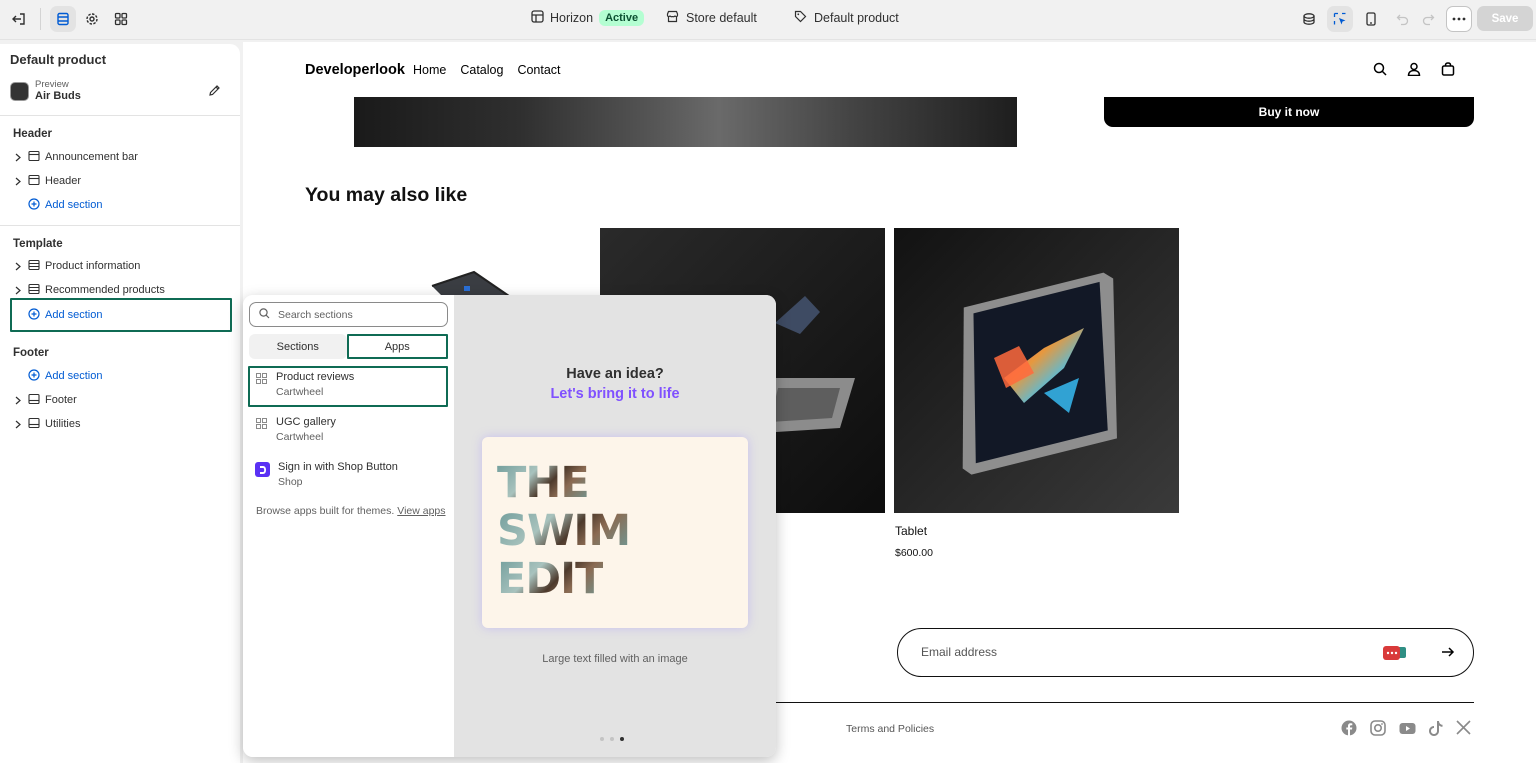 The width and height of the screenshot is (1536, 763). What do you see at coordinates (47, 181) in the screenshot?
I see `sidebar-item-header: Header` at bounding box center [47, 181].